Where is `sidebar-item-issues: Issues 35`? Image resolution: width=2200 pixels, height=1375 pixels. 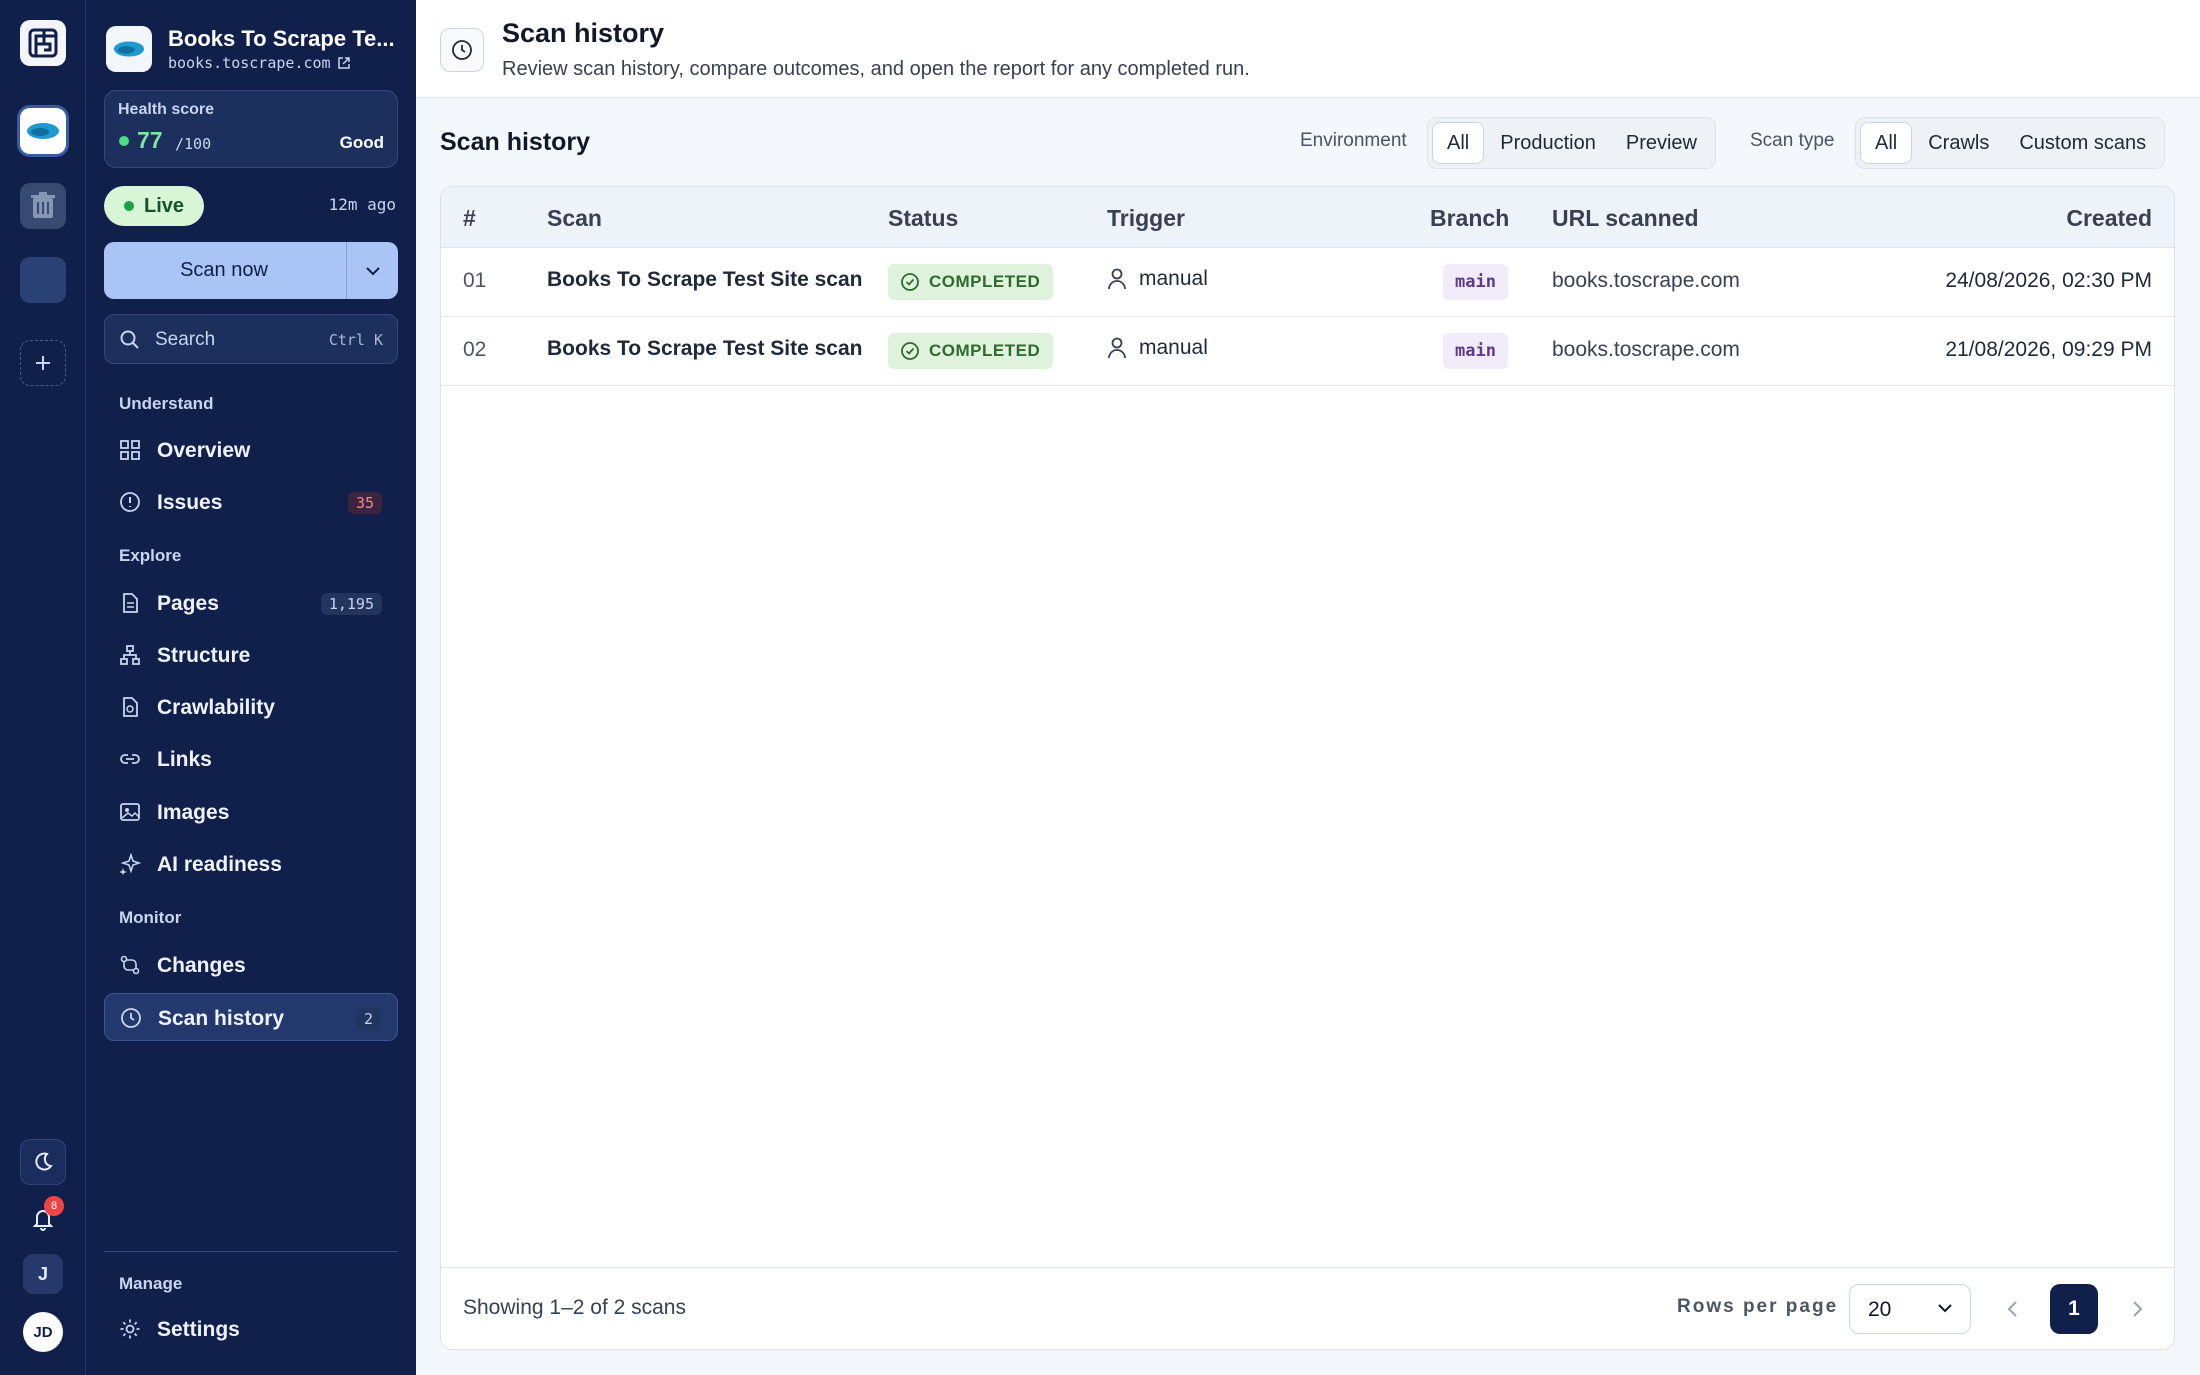 sidebar-item-issues: Issues 35 is located at coordinates (251, 502).